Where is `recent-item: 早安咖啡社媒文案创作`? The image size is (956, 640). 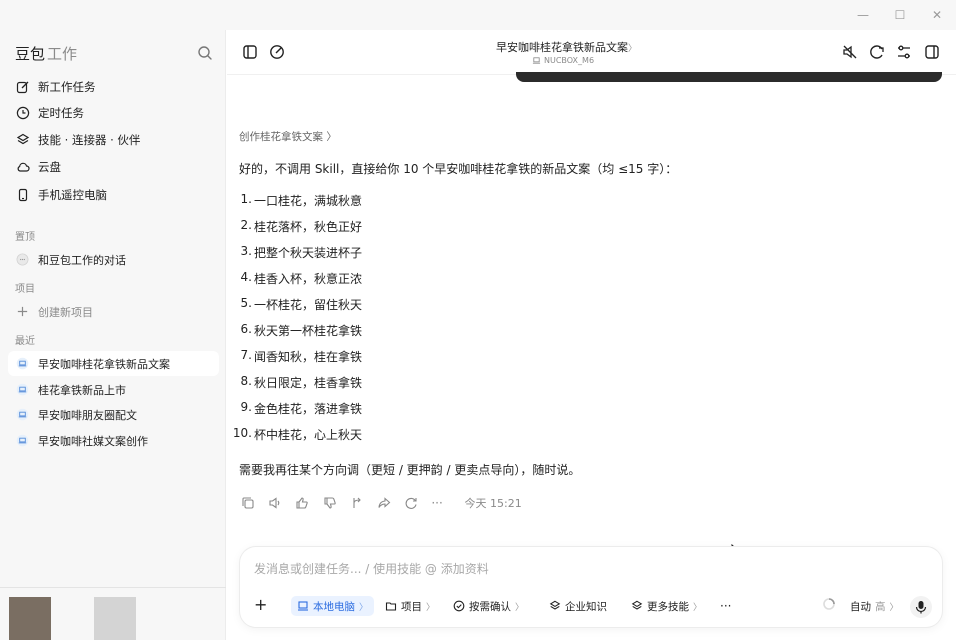
recent-item: 早安咖啡社媒文案创作 is located at coordinates (113, 440).